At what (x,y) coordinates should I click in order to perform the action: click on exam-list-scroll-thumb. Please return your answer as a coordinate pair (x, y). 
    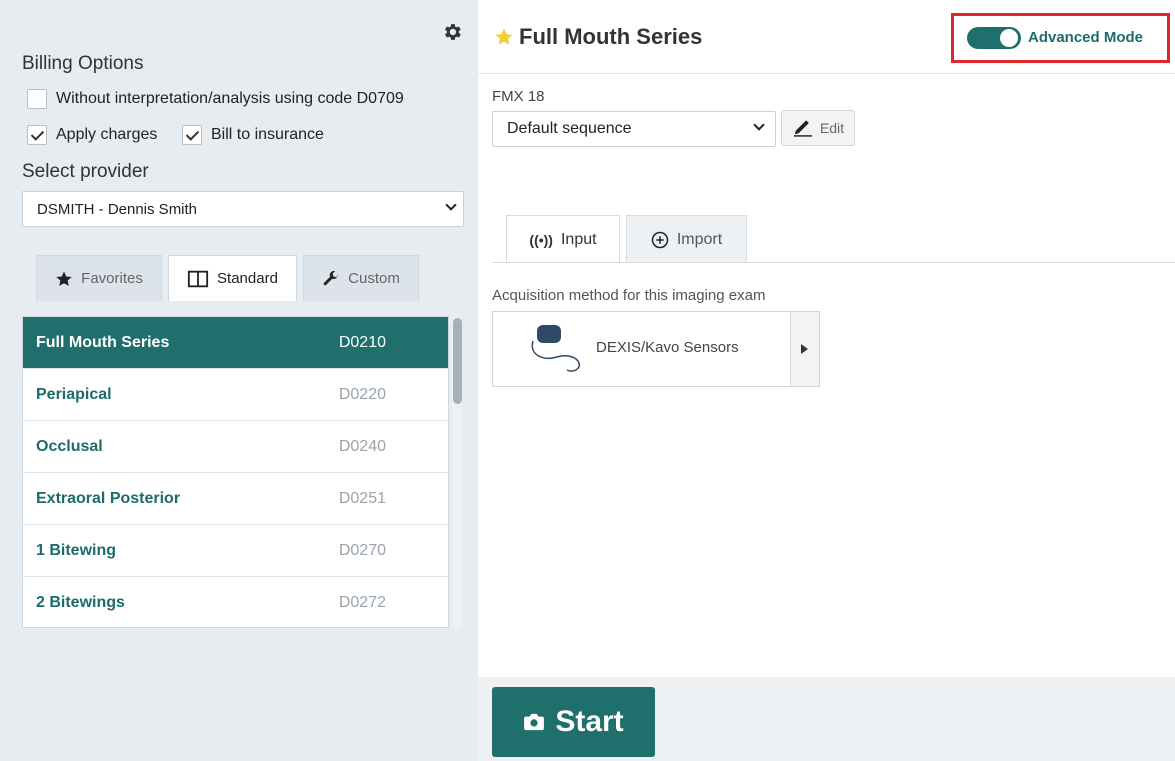
    Looking at the image, I should click on (457, 361).